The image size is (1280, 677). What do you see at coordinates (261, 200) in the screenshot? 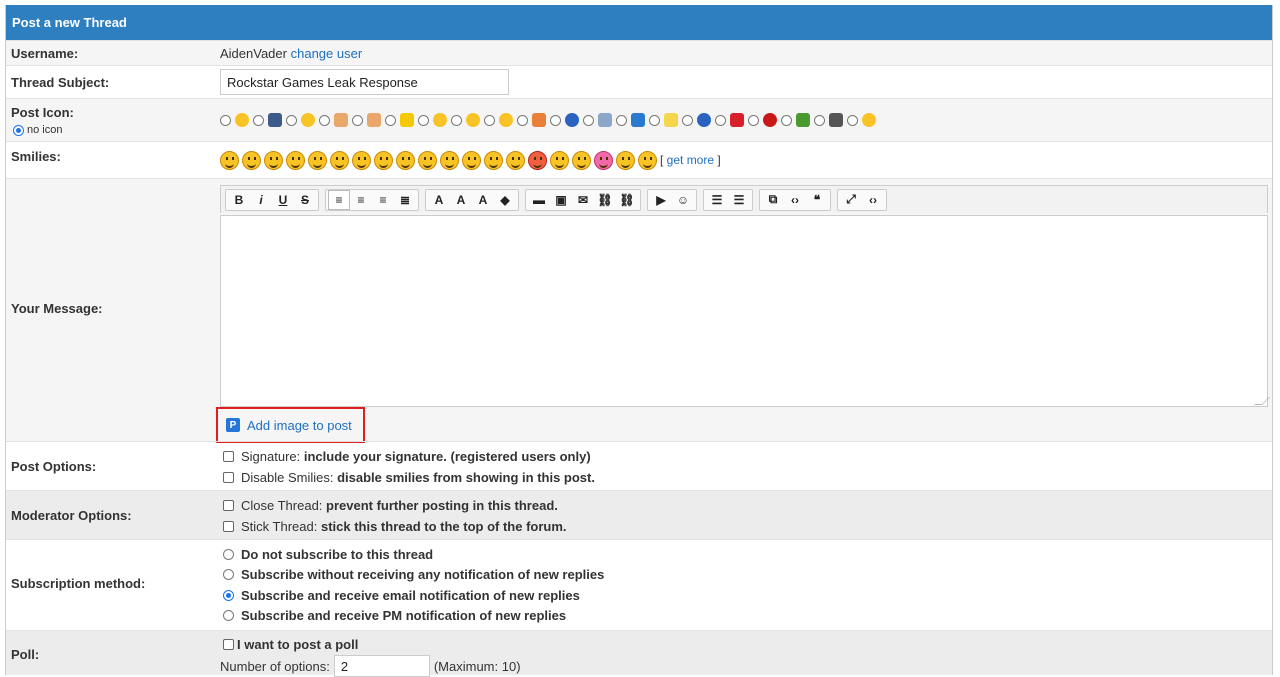
I see `i-button: i` at bounding box center [261, 200].